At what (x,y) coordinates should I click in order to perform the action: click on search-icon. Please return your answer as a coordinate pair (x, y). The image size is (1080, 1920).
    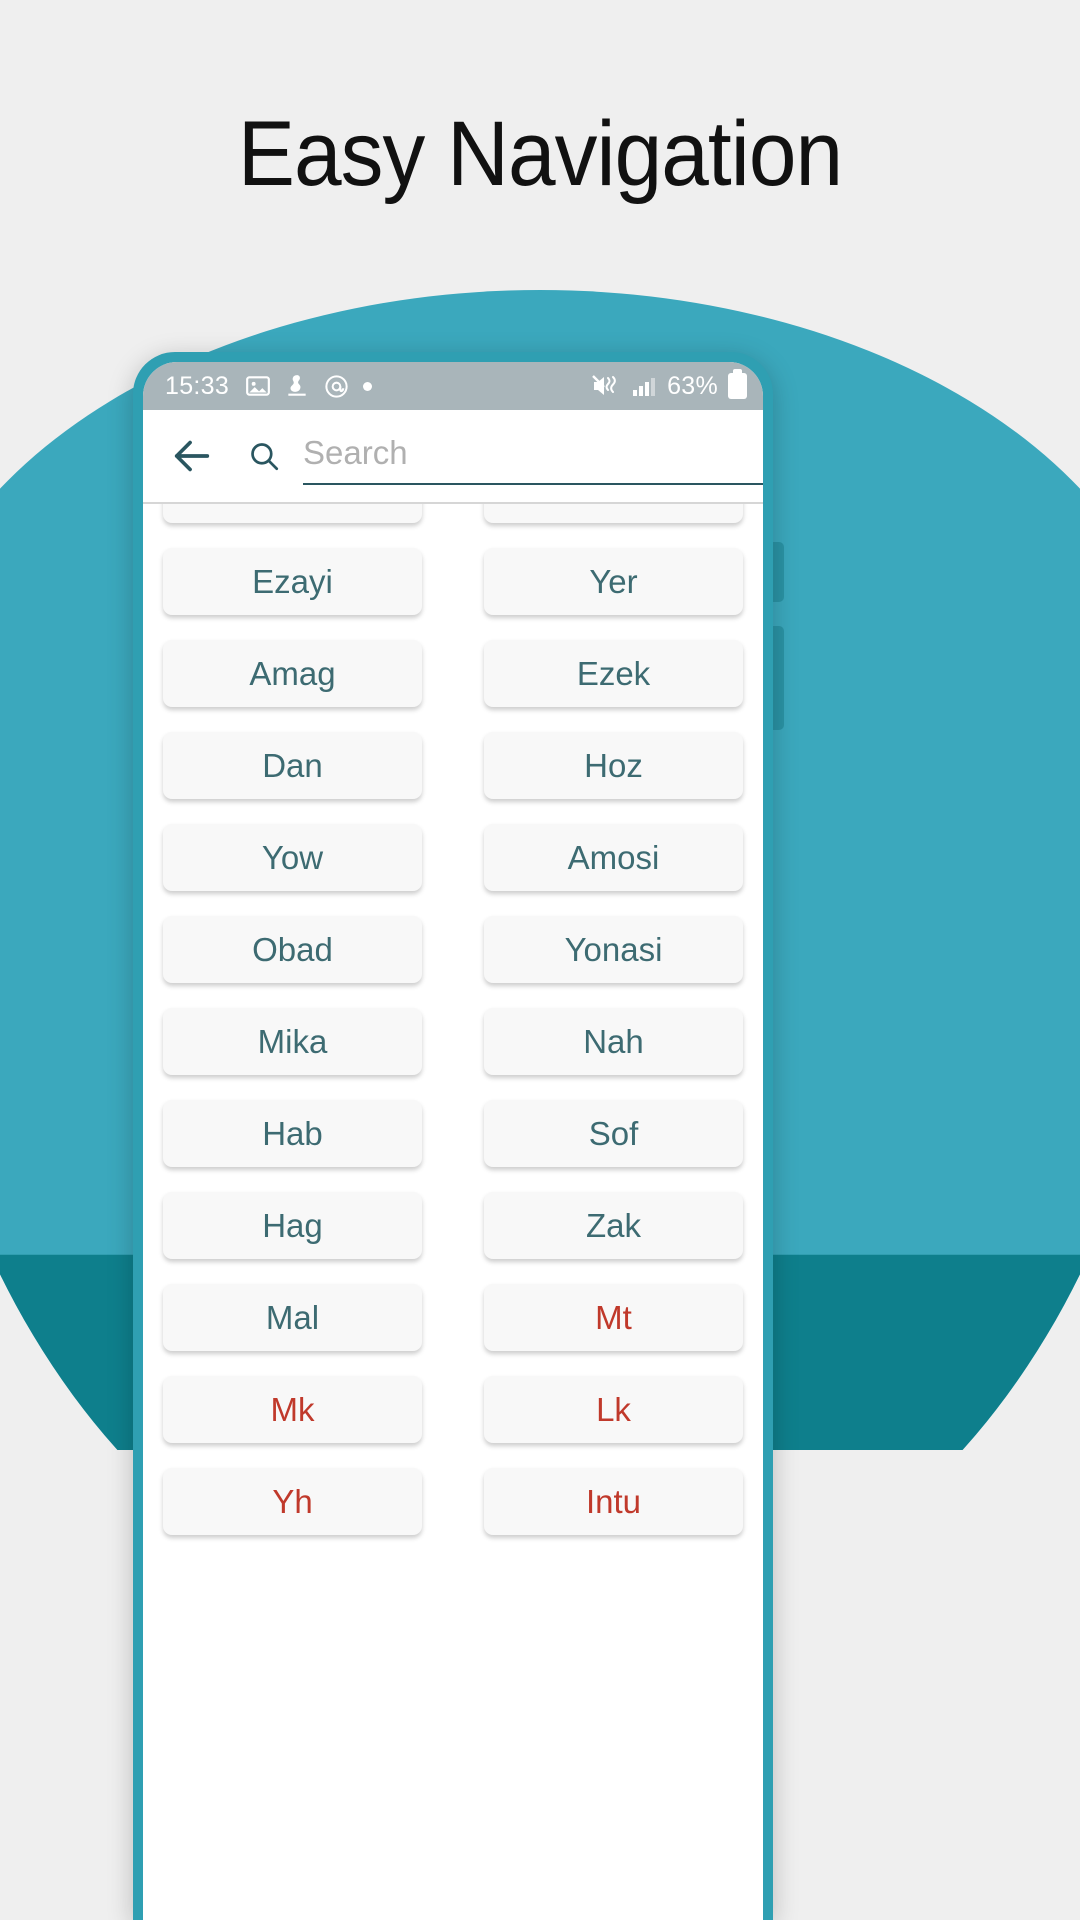
    Looking at the image, I should click on (264, 456).